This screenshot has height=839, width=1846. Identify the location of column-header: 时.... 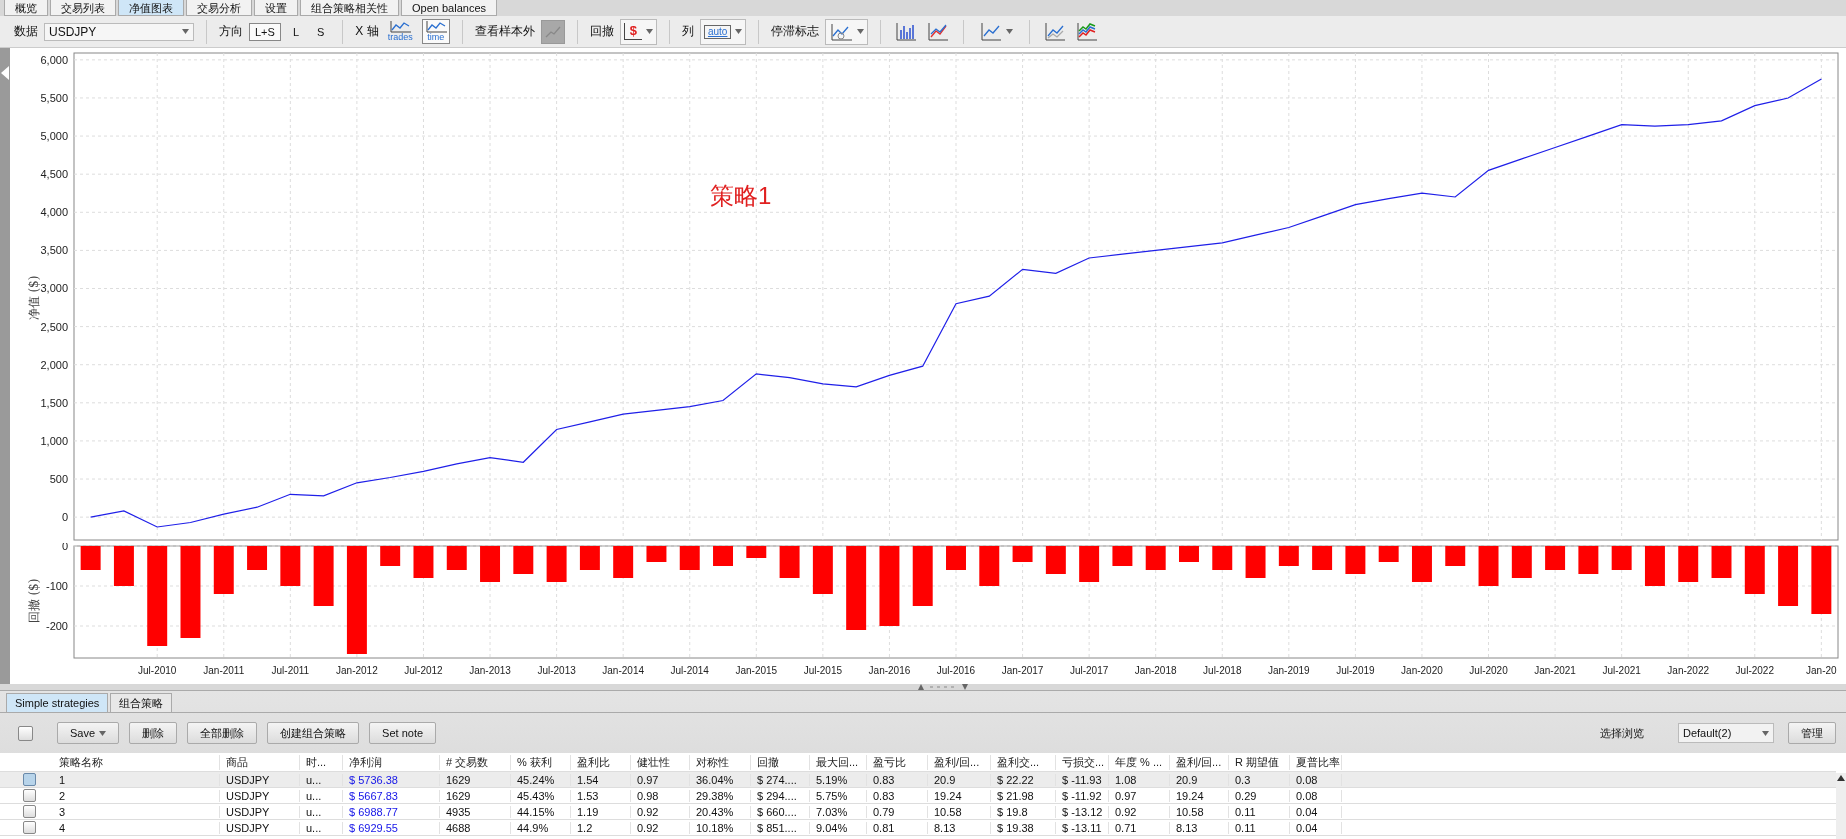
(321, 762).